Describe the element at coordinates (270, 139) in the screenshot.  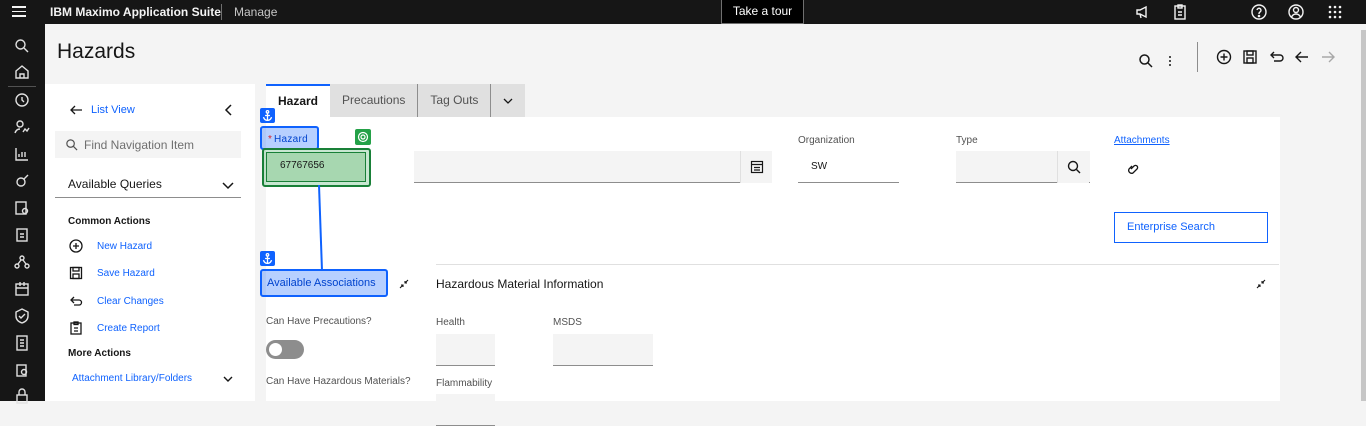
I see `required-marker: *` at that location.